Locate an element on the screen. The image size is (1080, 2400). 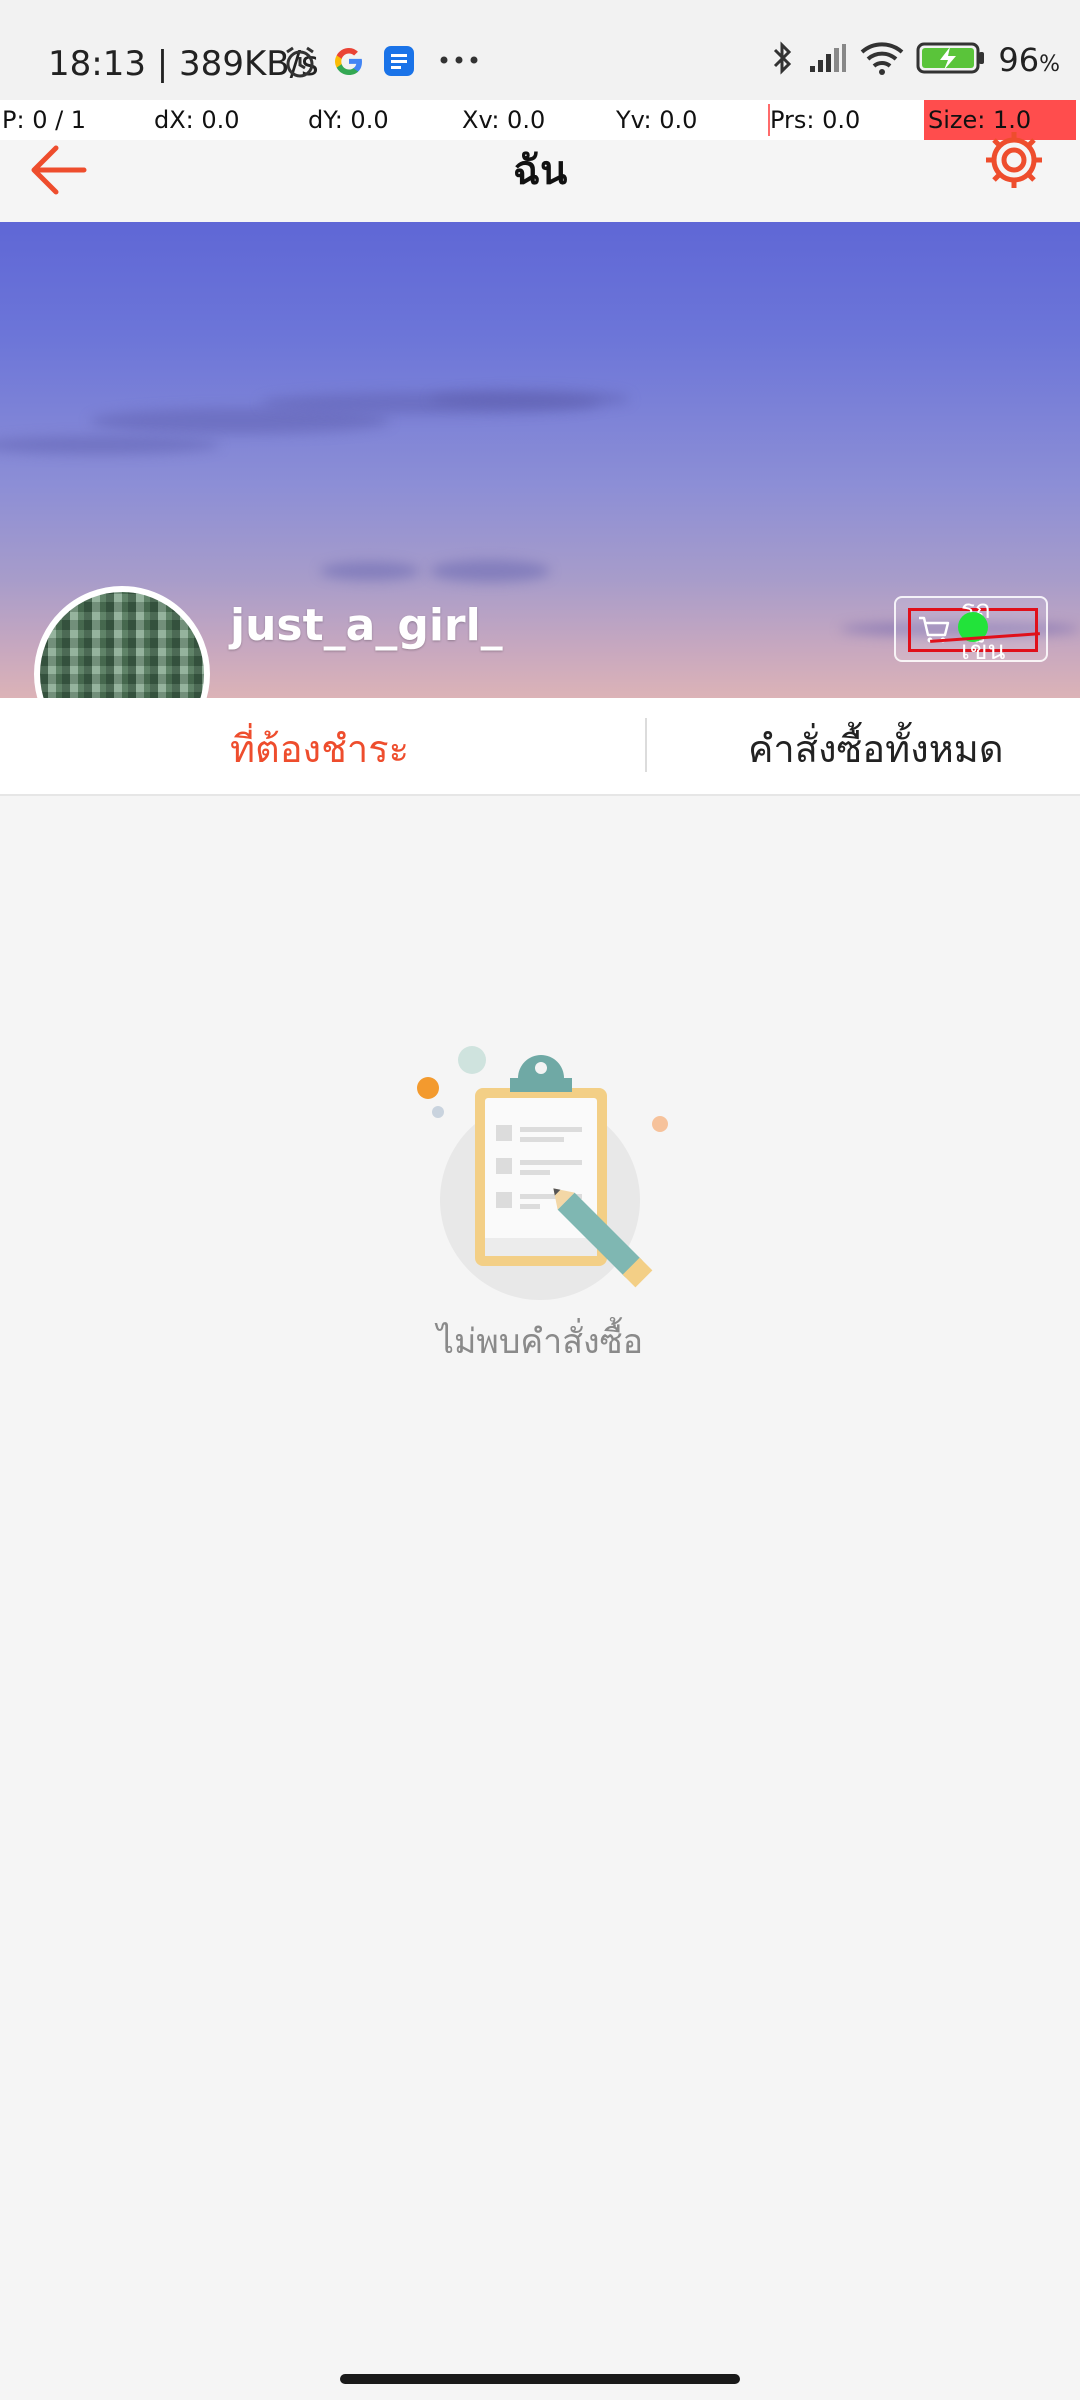
tab-all-orders: คำสั่งซื้อทั้งหมด is located at coordinates (876, 748).